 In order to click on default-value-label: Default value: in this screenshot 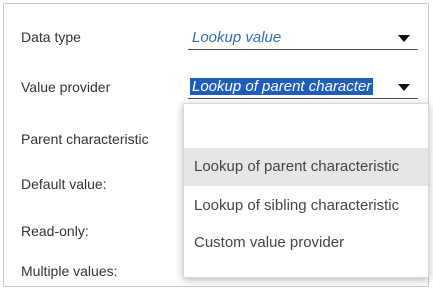, I will do `click(64, 184)`.